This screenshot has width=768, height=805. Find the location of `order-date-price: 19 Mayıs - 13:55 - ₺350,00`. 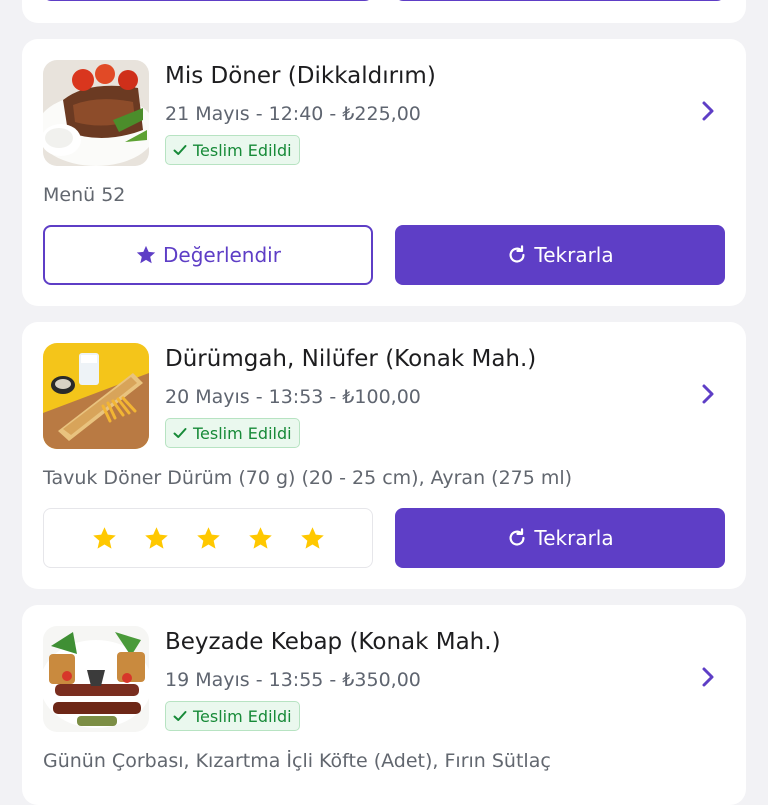

order-date-price: 19 Mayıs - 13:55 - ₺350,00 is located at coordinates (293, 680).